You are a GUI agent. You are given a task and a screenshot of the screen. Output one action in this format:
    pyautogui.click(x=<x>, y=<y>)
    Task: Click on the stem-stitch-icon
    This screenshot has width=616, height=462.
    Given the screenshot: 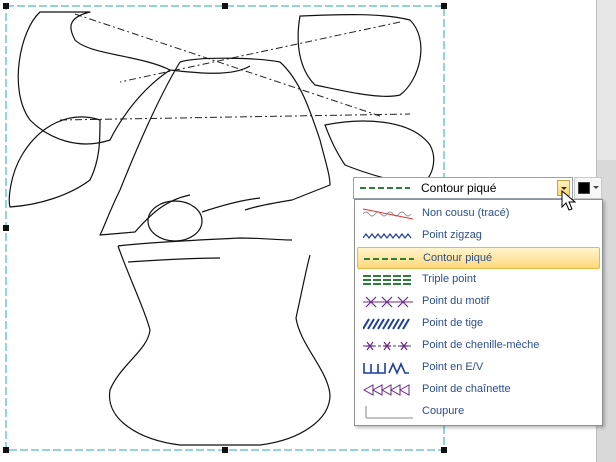 What is the action you would take?
    pyautogui.click(x=386, y=324)
    